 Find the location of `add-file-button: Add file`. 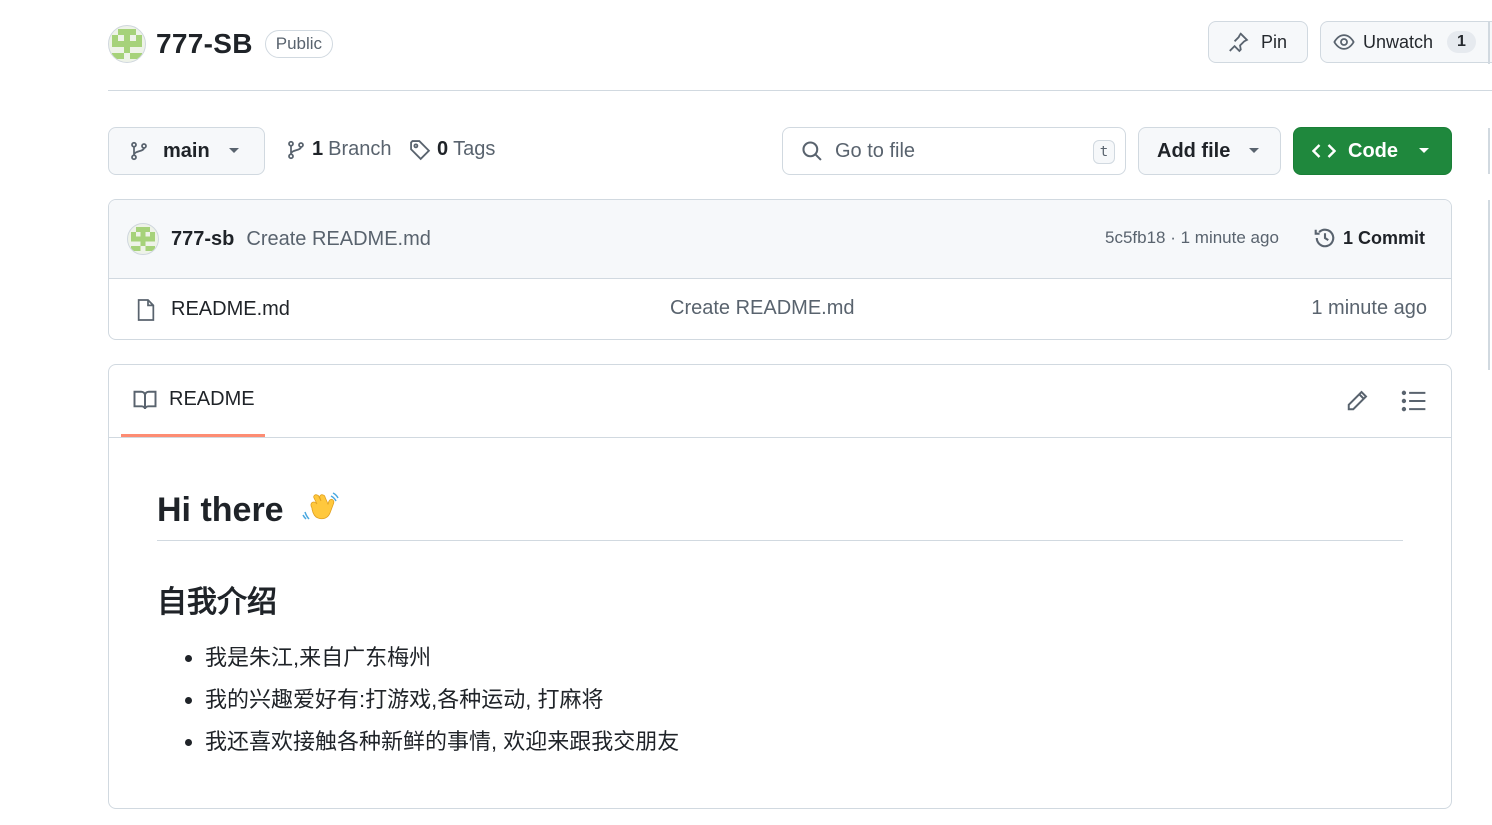

add-file-button: Add file is located at coordinates (1209, 151).